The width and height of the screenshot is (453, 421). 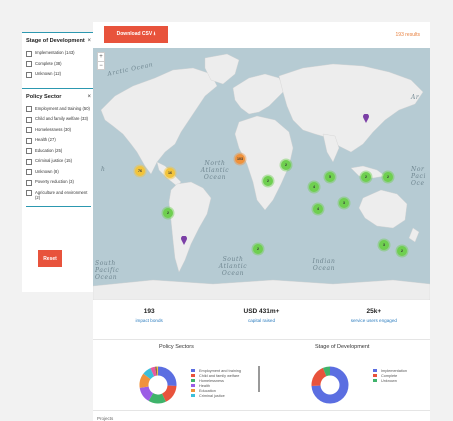 What do you see at coordinates (58, 140) in the screenshot?
I see `sector-option-health: Health (27)` at bounding box center [58, 140].